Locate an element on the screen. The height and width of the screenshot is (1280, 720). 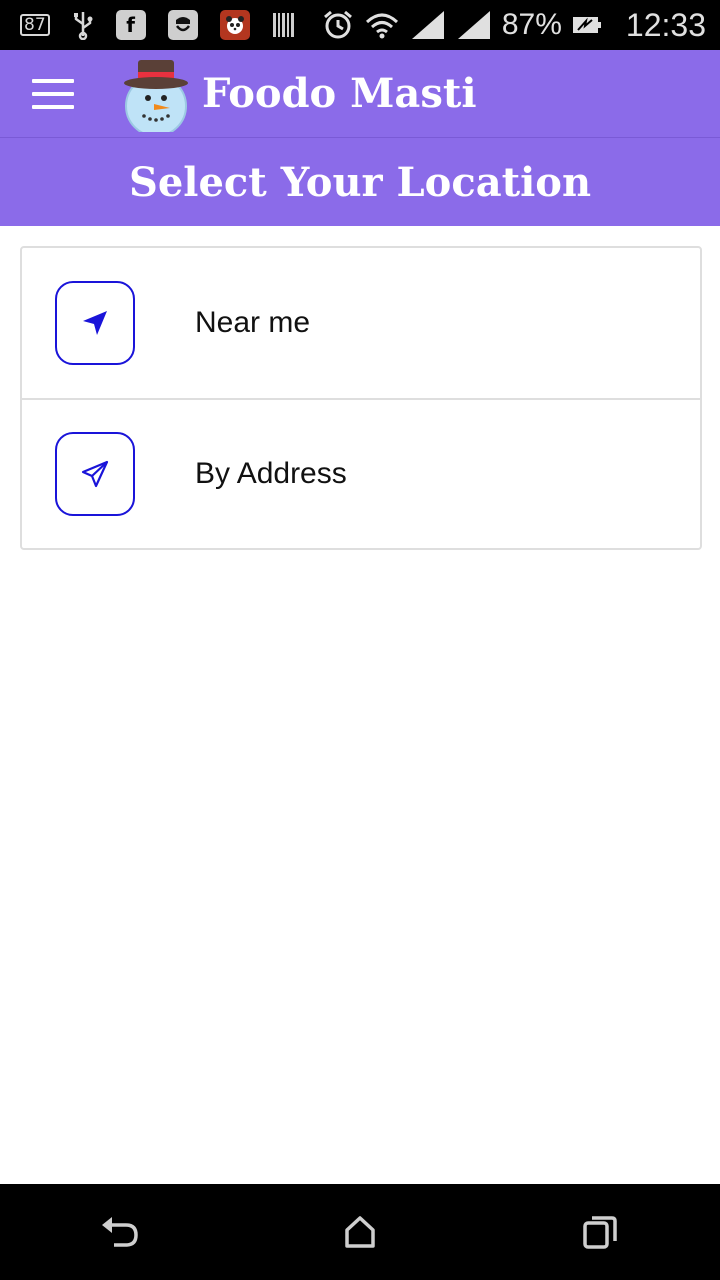
page-title: Select Your Location is located at coordinates (360, 182).